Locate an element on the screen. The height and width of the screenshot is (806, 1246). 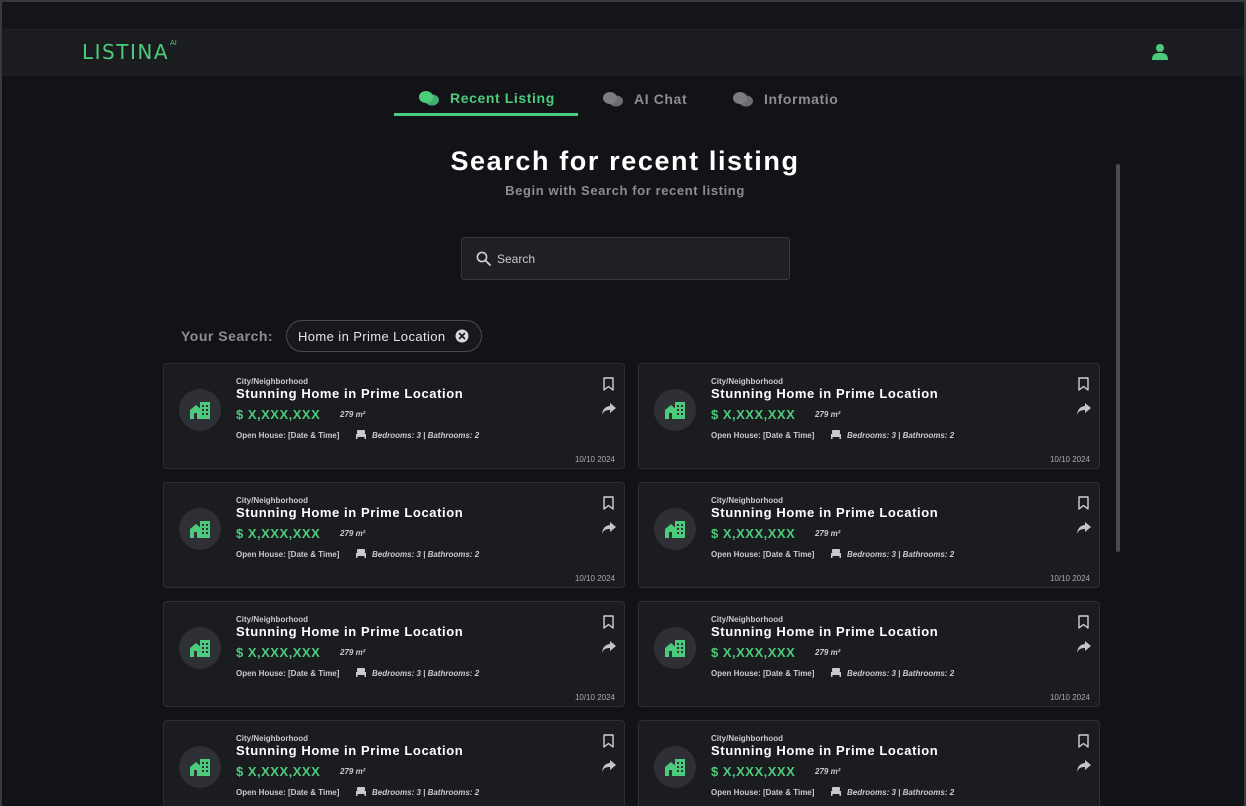
page-title: Search for recent listing is located at coordinates (625, 161).